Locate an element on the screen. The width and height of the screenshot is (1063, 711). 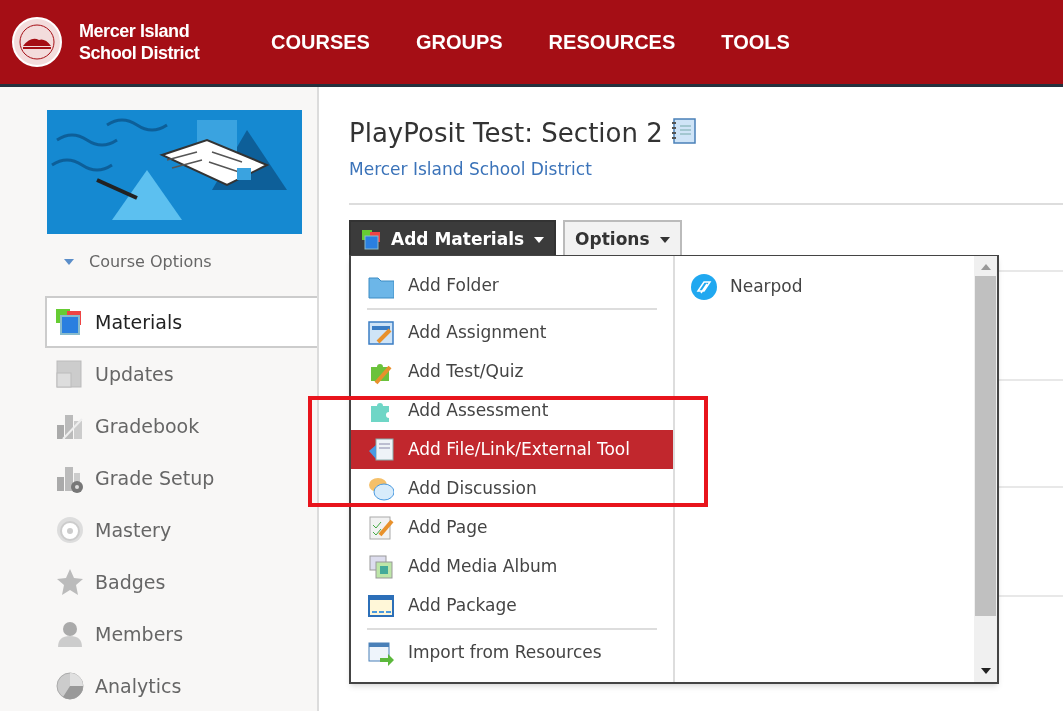
member-icon is located at coordinates (70, 634).